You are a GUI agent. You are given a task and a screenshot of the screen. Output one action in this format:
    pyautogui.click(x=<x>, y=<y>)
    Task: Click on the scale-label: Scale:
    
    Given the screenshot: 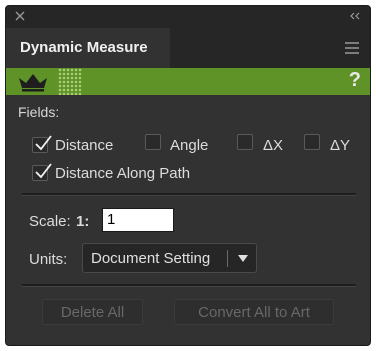 What is the action you would take?
    pyautogui.click(x=50, y=221)
    